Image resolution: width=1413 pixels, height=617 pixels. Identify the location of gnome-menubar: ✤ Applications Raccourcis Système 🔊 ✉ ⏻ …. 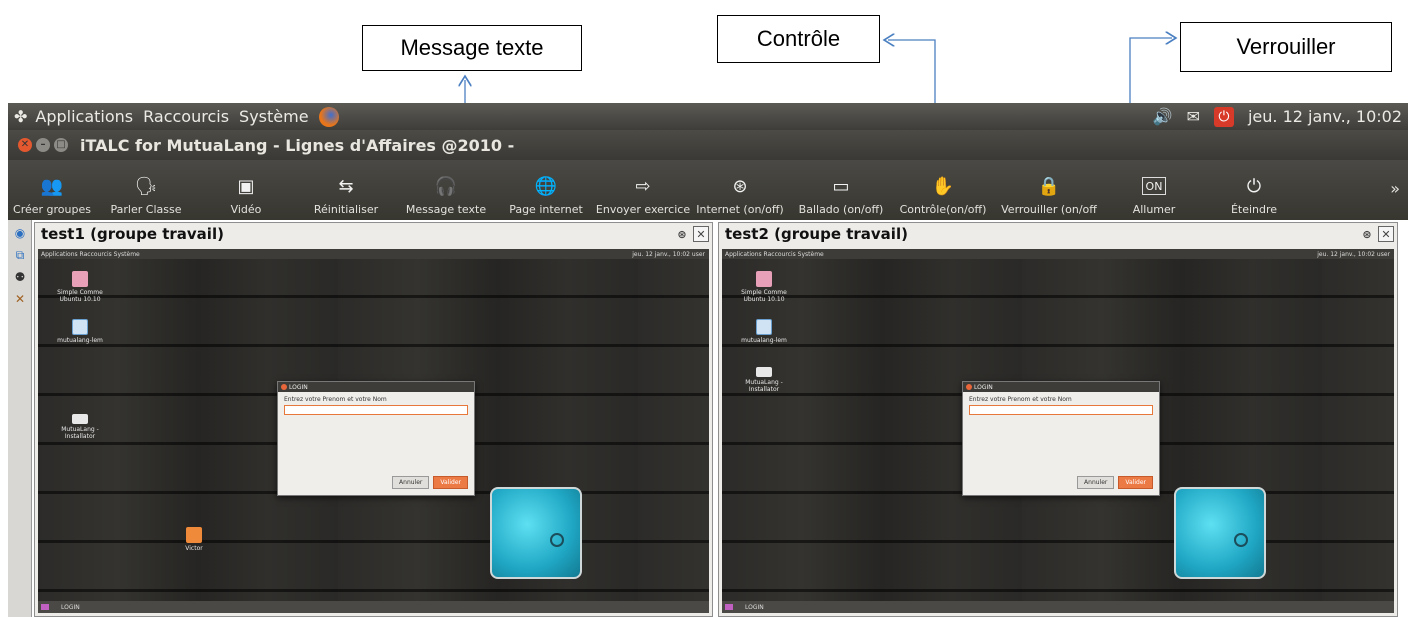
(708, 116).